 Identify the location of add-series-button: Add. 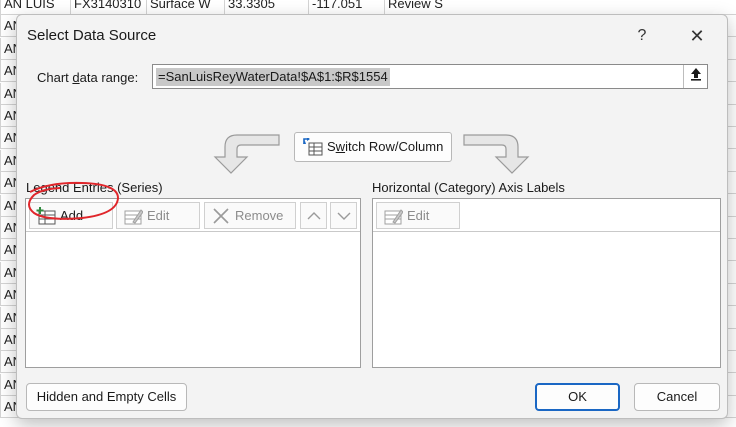
(71, 215).